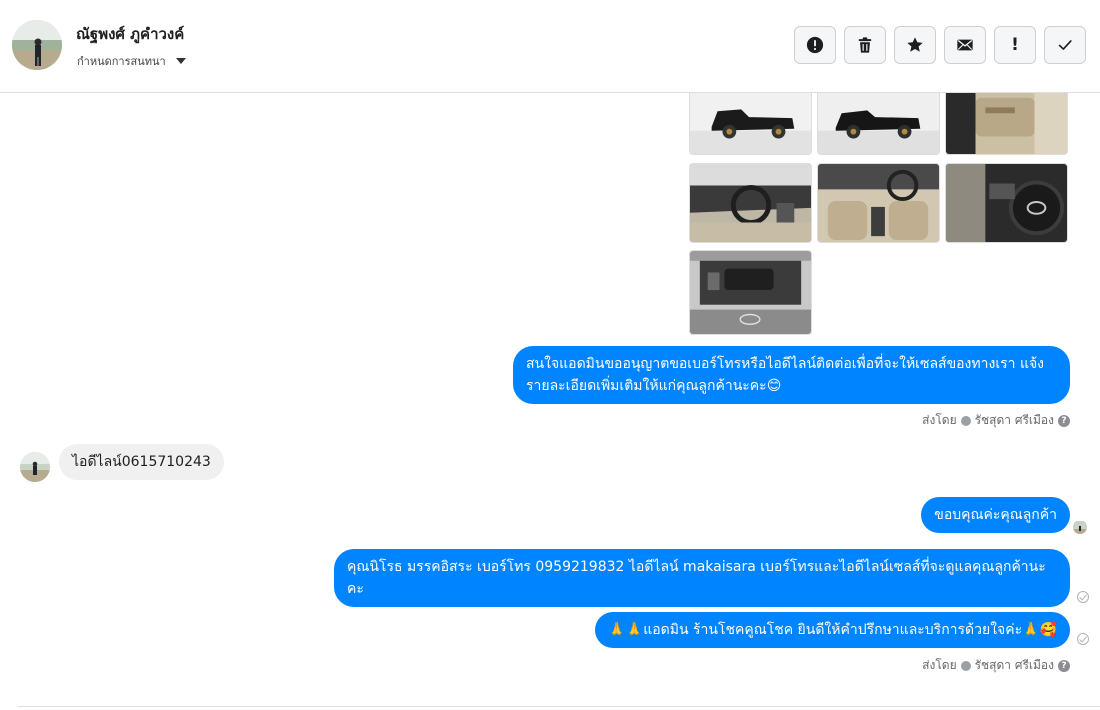  I want to click on star-icon, so click(915, 44).